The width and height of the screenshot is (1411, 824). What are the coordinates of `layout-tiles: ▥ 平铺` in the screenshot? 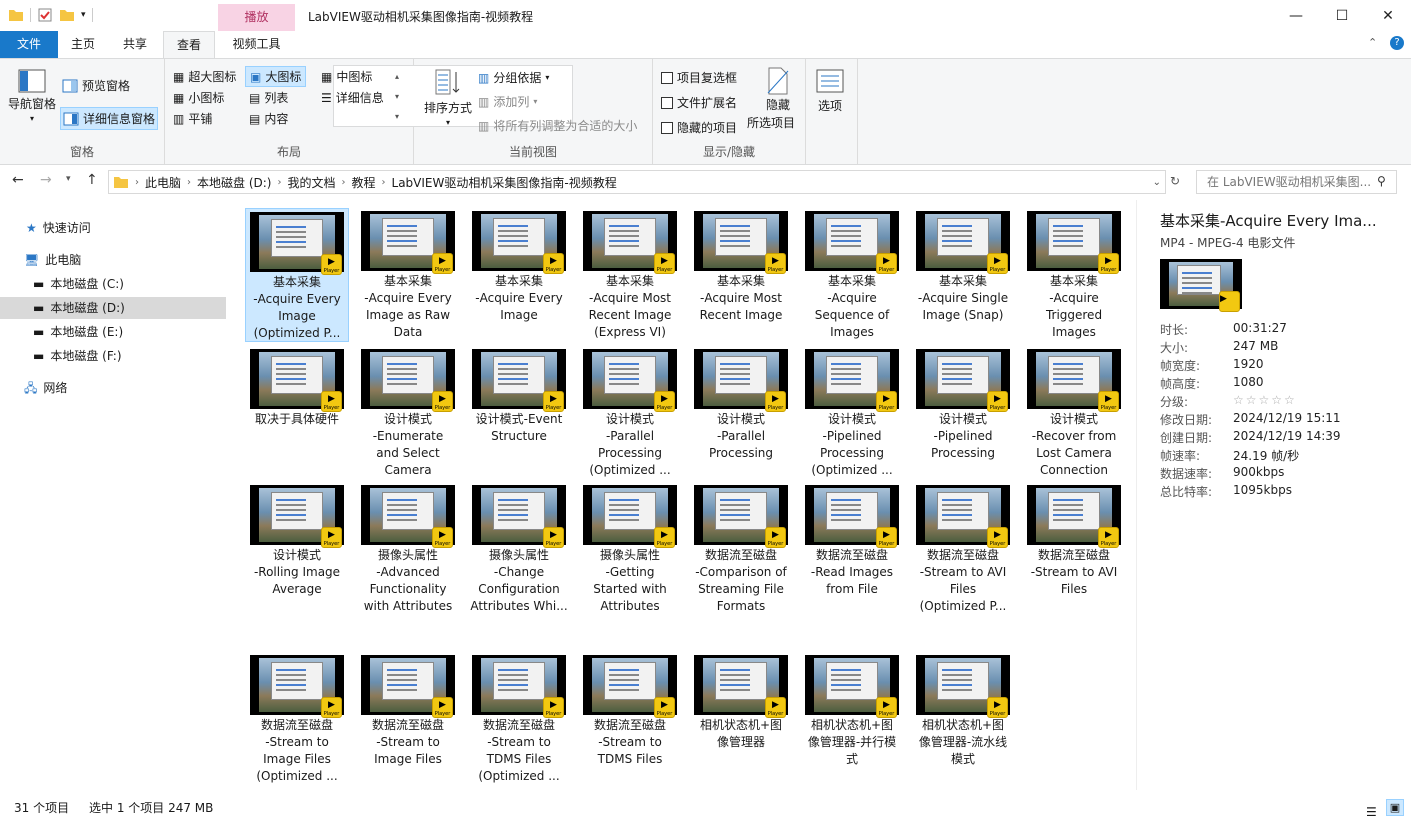 It's located at (192, 118).